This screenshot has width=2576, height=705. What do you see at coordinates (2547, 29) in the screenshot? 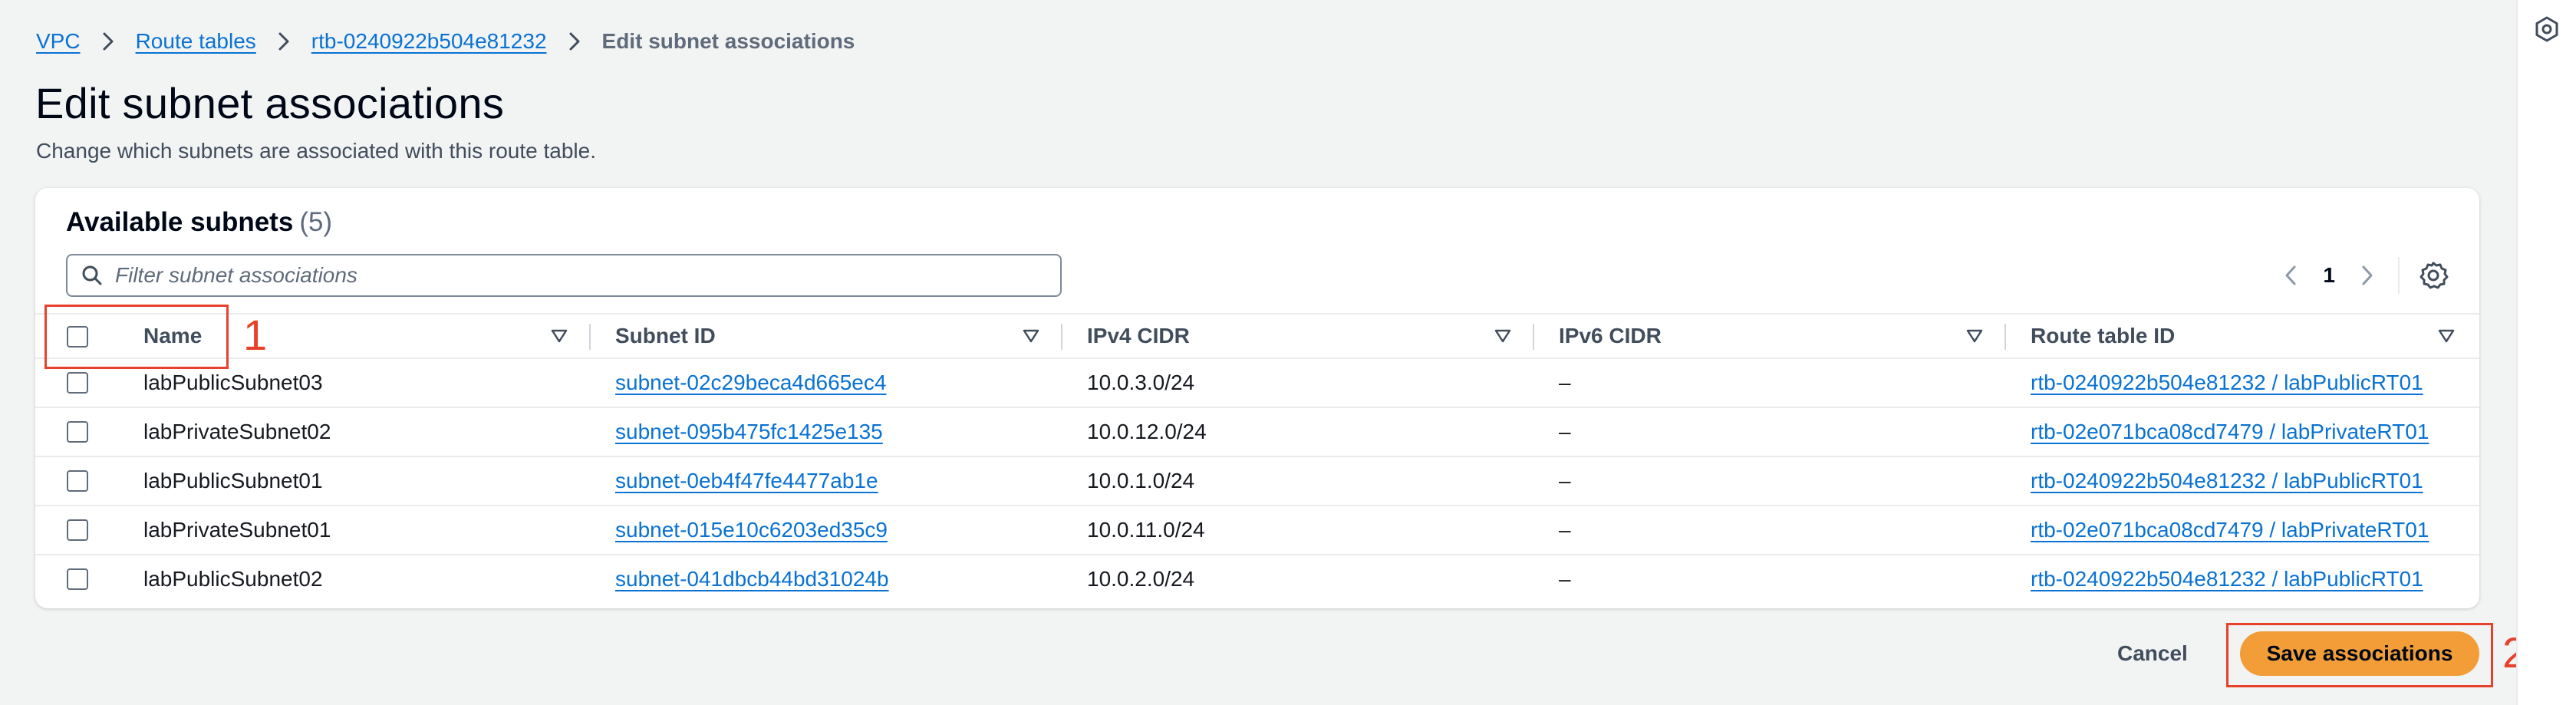
I see `settings-hexagon-icon` at bounding box center [2547, 29].